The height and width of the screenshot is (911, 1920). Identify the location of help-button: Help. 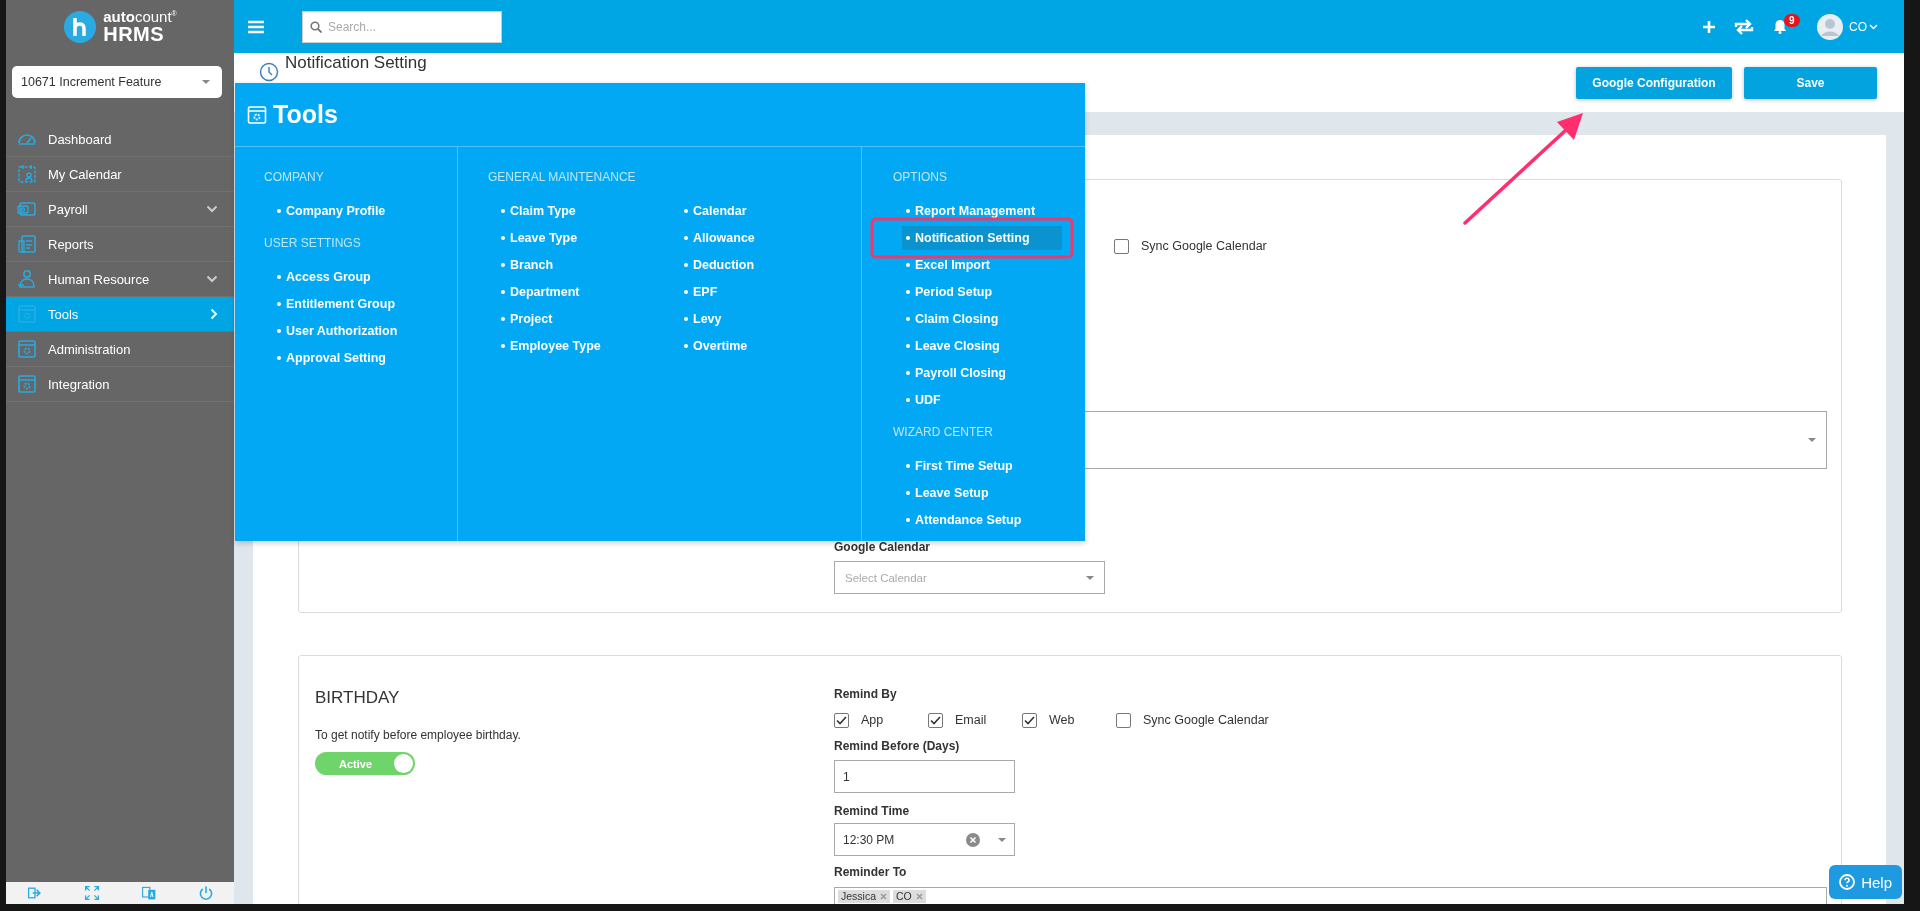
(1865, 882).